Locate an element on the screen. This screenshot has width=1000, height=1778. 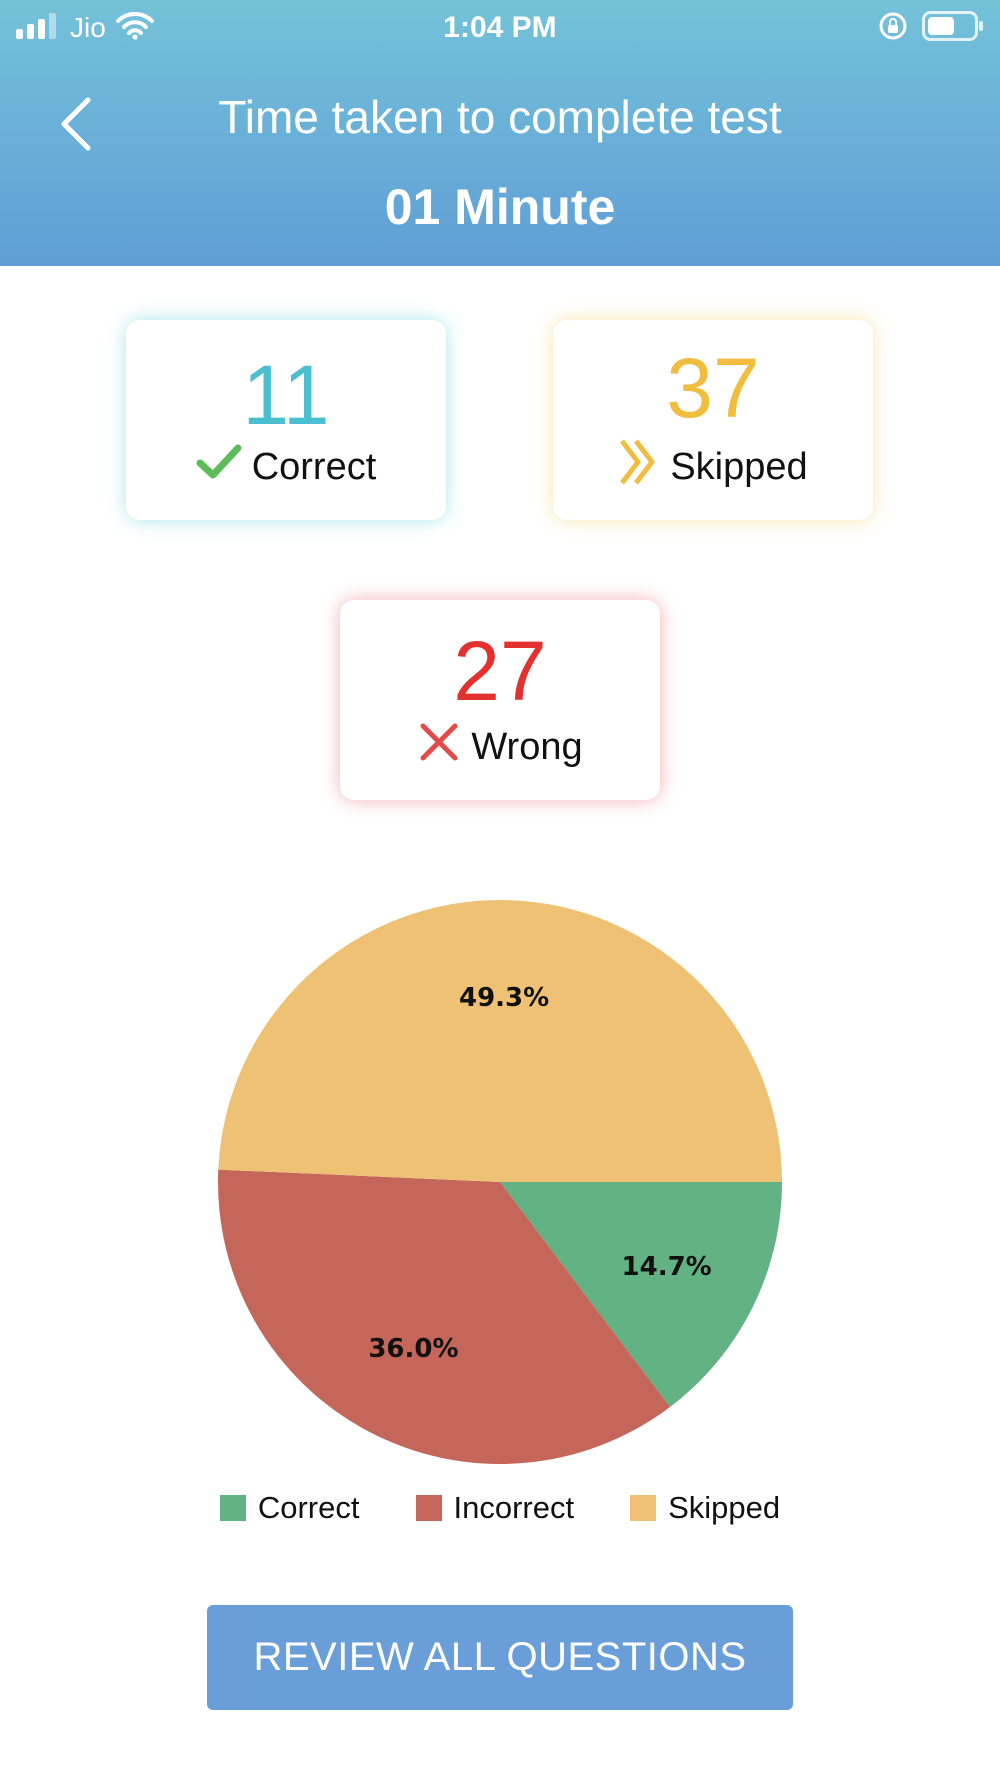
pie-label-incorrect: 36.0% is located at coordinates (413, 1349).